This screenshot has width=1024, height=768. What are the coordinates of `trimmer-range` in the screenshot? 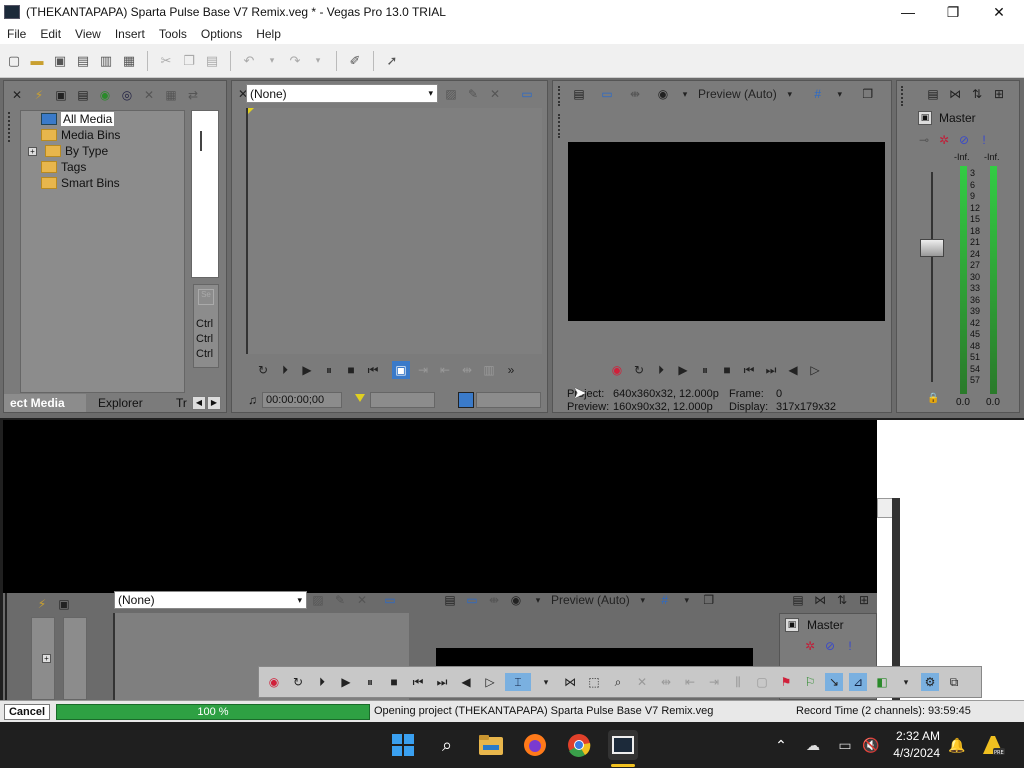 It's located at (402, 400).